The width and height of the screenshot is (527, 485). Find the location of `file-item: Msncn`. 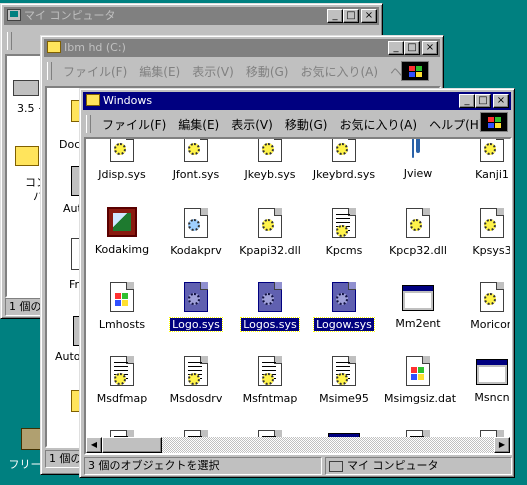

file-item: Msncn is located at coordinates (483, 379).